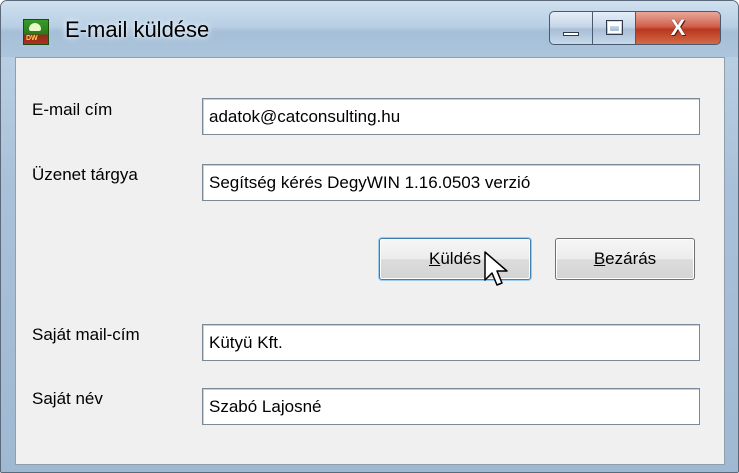 The width and height of the screenshot is (739, 473). Describe the element at coordinates (460, 258) in the screenshot. I see `send-button-label: üldés` at that location.